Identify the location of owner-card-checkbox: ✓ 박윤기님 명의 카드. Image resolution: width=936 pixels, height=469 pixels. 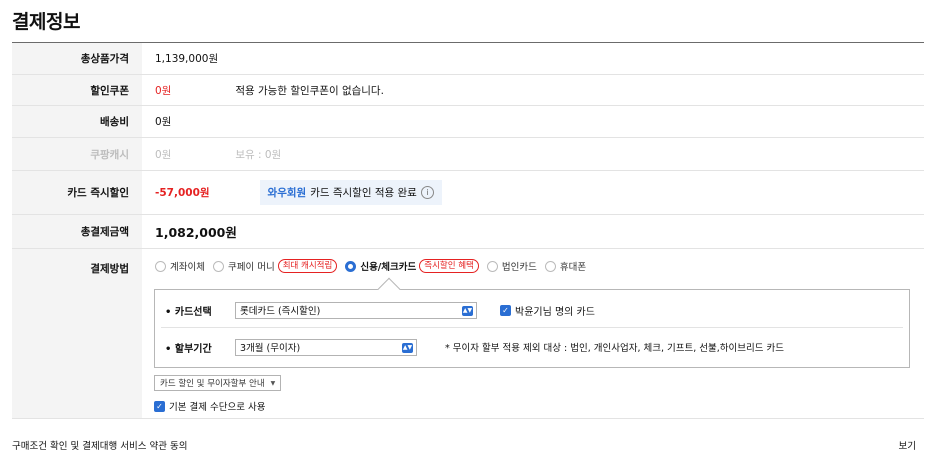
(547, 310).